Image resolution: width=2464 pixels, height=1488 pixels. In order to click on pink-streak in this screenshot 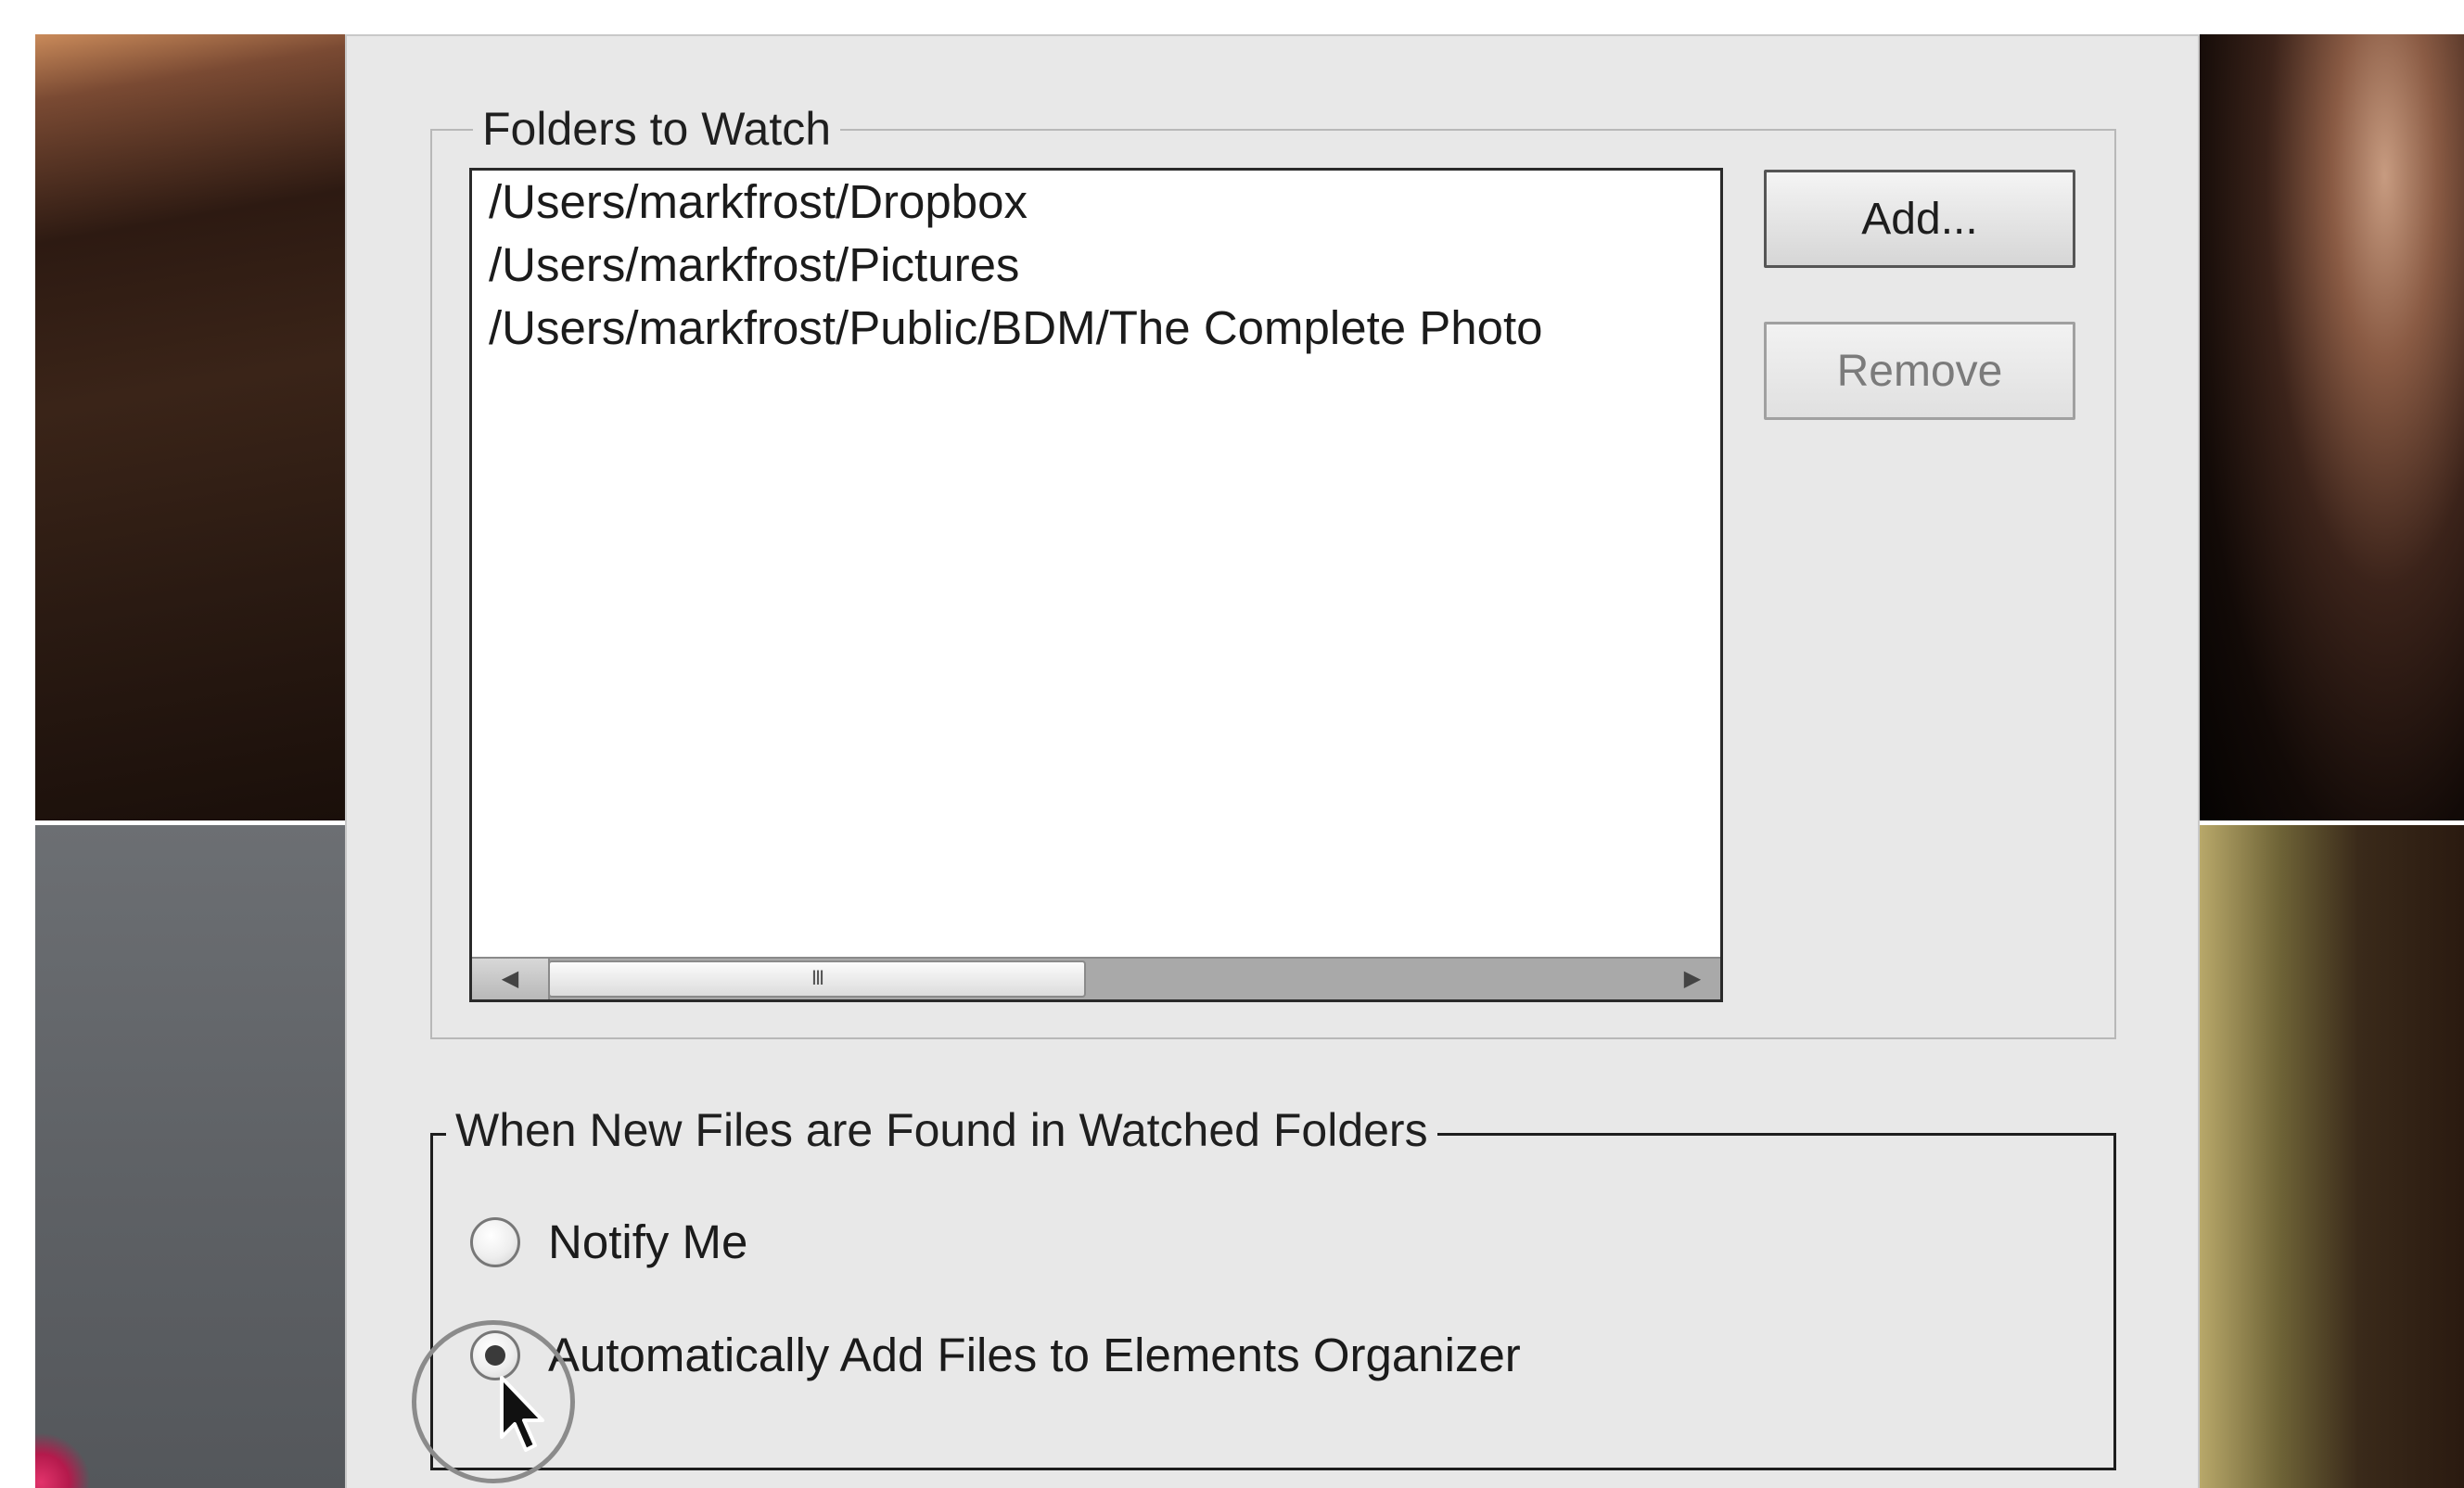, I will do `click(63, 1460)`.